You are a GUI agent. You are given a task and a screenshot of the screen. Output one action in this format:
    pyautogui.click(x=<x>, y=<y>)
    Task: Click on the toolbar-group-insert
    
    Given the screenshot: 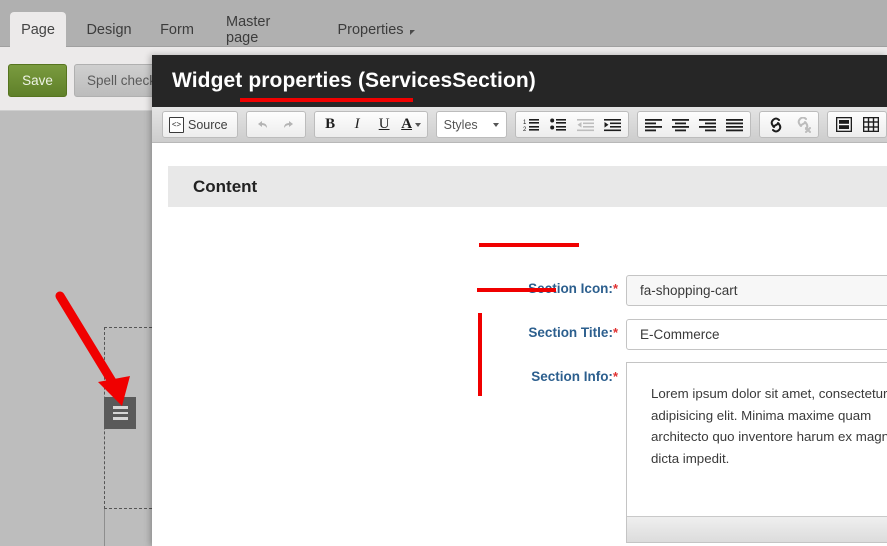 What is the action you would take?
    pyautogui.click(x=857, y=124)
    